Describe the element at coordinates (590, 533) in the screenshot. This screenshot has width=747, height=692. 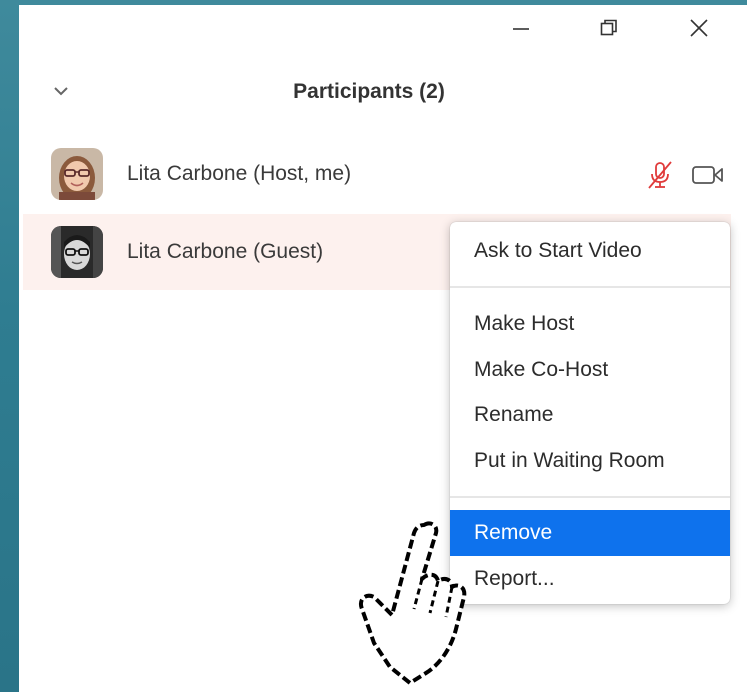
I see `menu-item-remove: Remove` at that location.